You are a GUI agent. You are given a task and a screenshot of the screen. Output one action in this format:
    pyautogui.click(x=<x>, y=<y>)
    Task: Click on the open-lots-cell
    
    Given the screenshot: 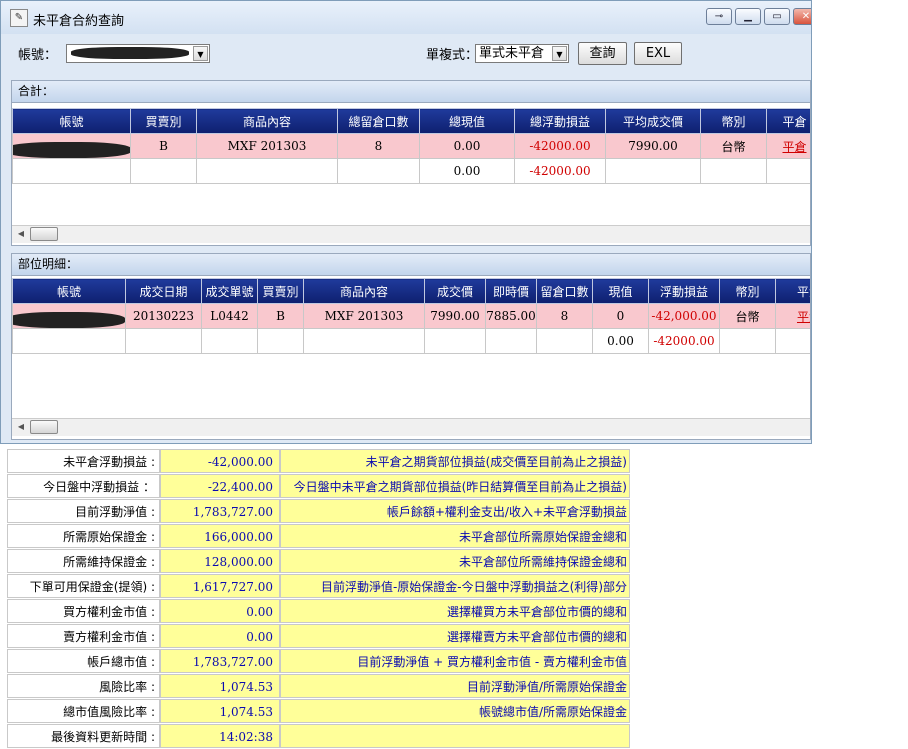 What is the action you would take?
    pyautogui.click(x=564, y=341)
    